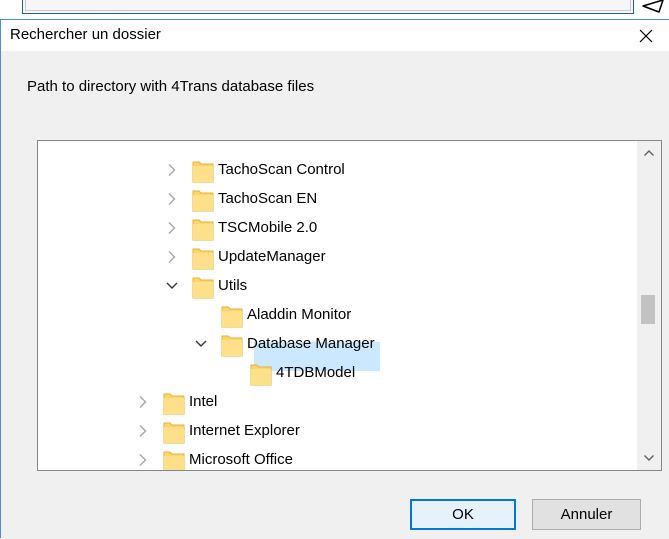 The width and height of the screenshot is (669, 539). What do you see at coordinates (328, 7) in the screenshot?
I see `parent-path-field` at bounding box center [328, 7].